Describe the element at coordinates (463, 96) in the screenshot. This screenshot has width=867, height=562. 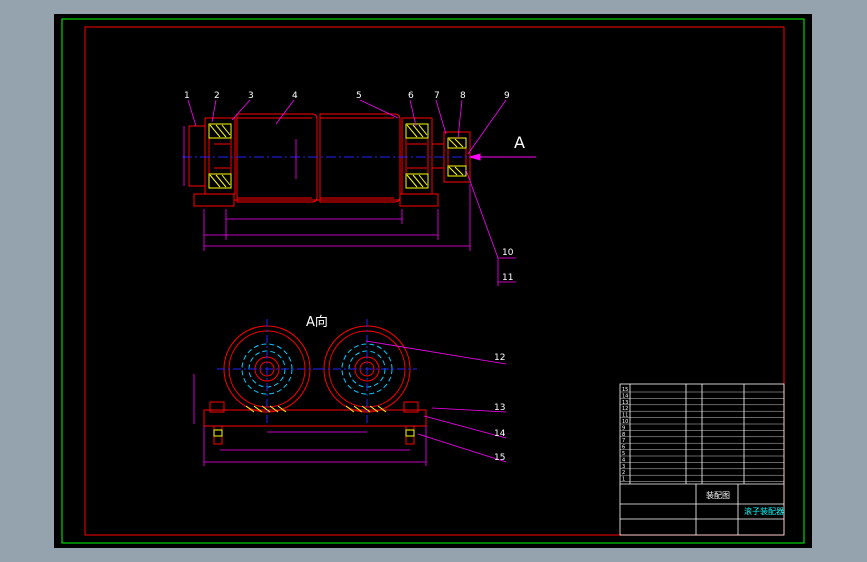
I see `part-number-8: 8` at that location.